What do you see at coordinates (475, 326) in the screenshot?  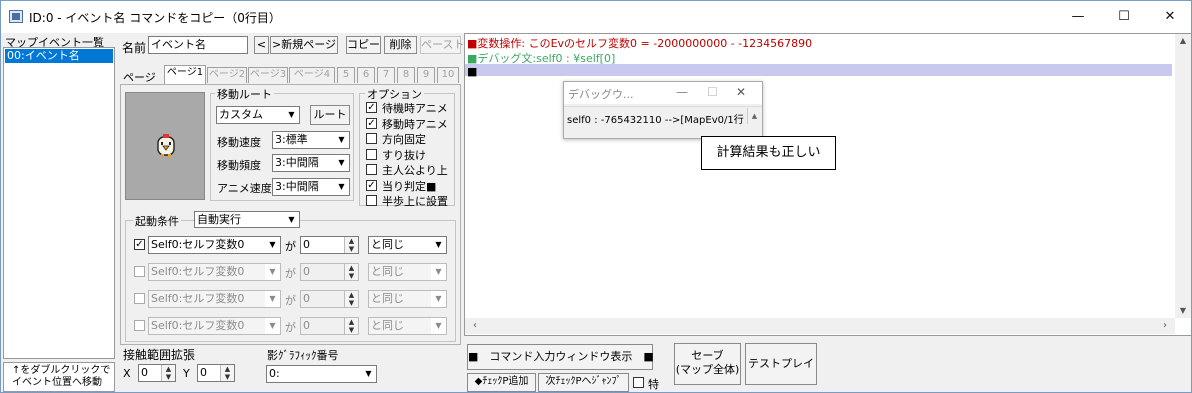 I see `scroll-left-icon: ‹` at bounding box center [475, 326].